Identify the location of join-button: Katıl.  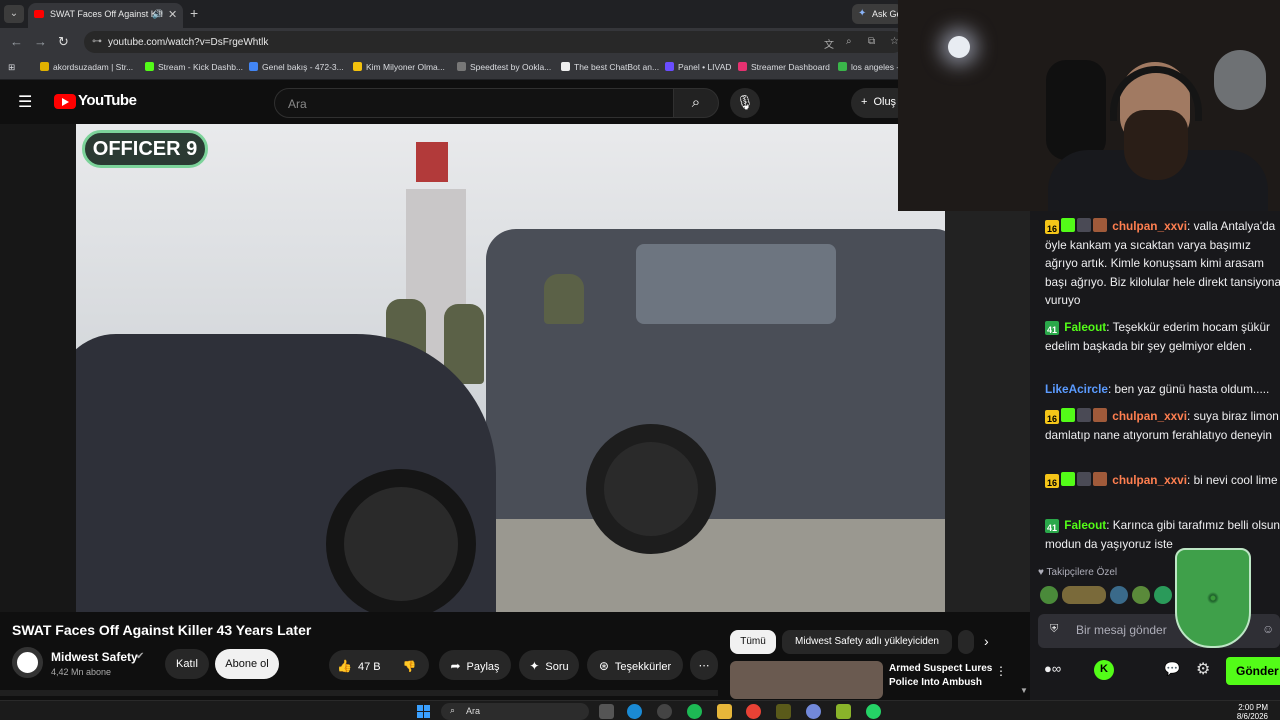
(187, 664).